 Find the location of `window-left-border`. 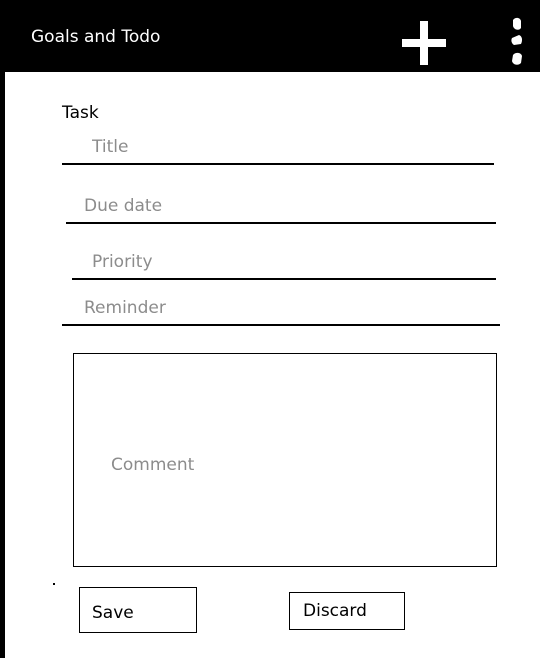

window-left-border is located at coordinates (2, 329).